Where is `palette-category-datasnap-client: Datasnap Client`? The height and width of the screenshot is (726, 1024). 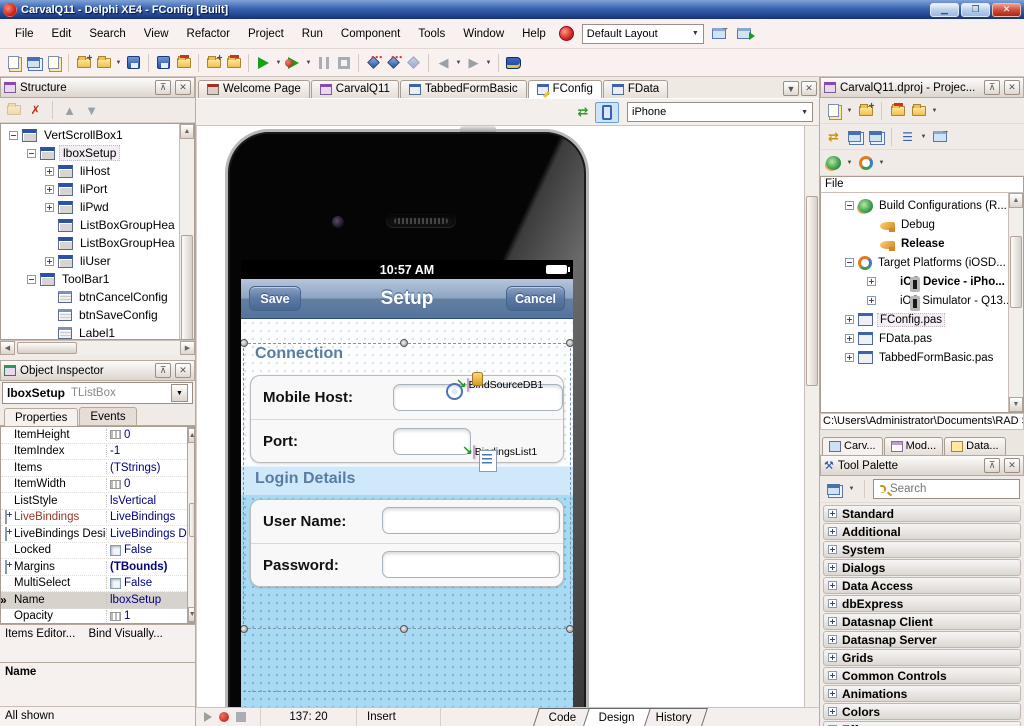 palette-category-datasnap-client: Datasnap Client is located at coordinates (922, 621).